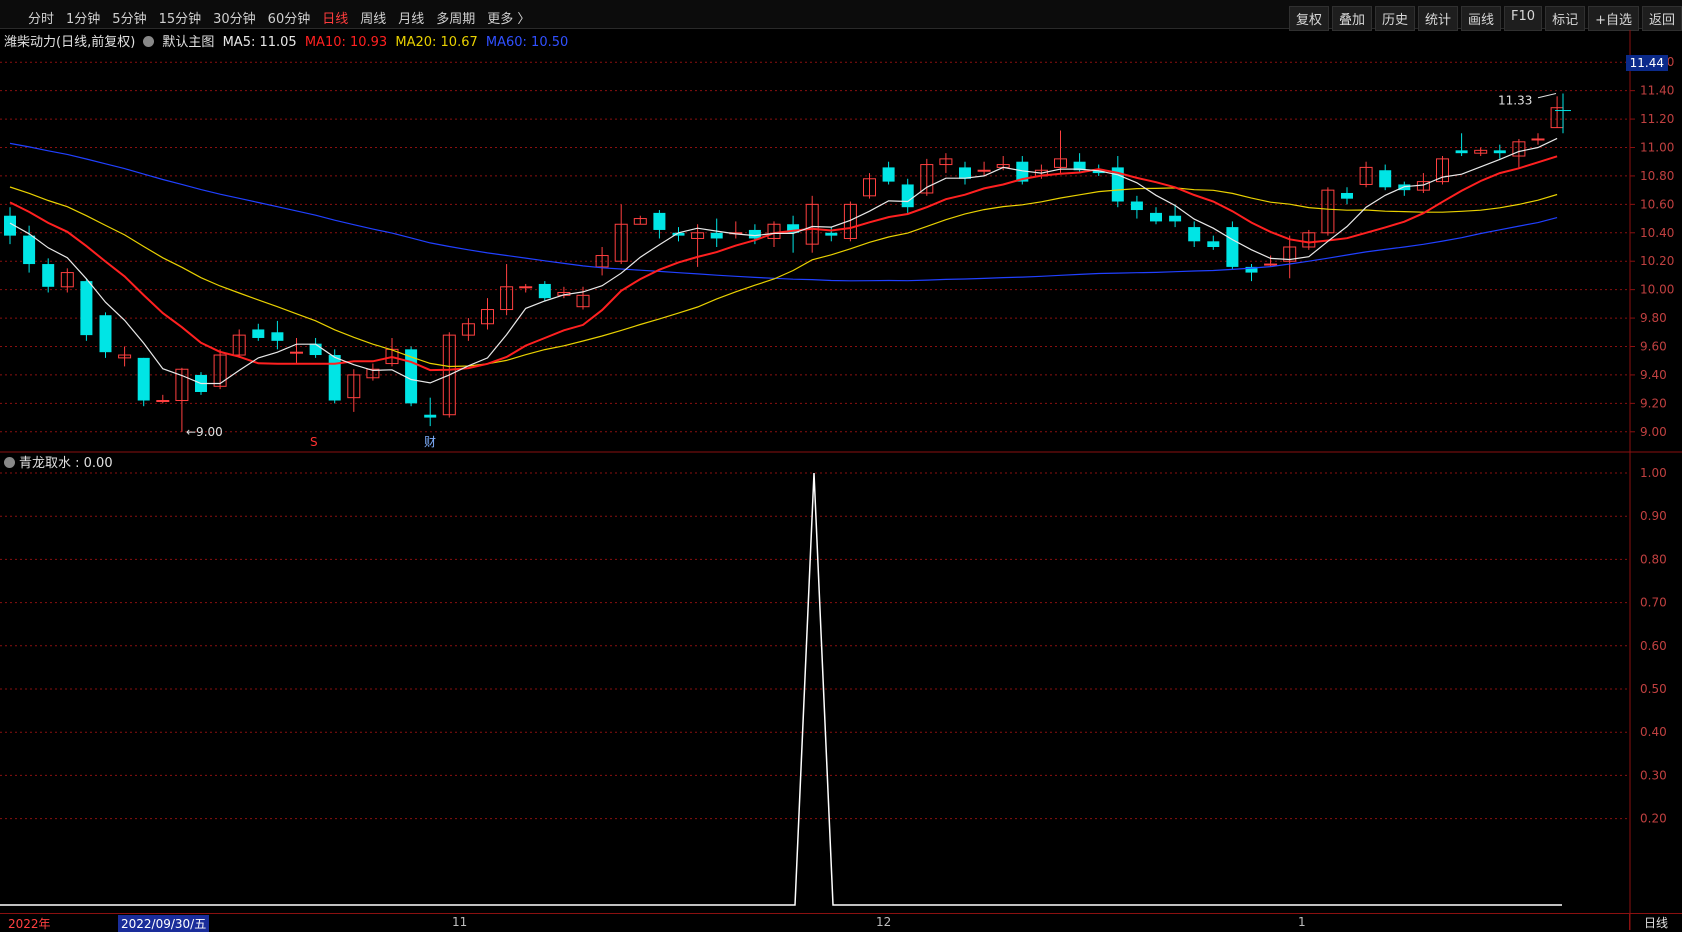 This screenshot has height=932, width=1682. What do you see at coordinates (29, 924) in the screenshot?
I see `year-label: 2022年` at bounding box center [29, 924].